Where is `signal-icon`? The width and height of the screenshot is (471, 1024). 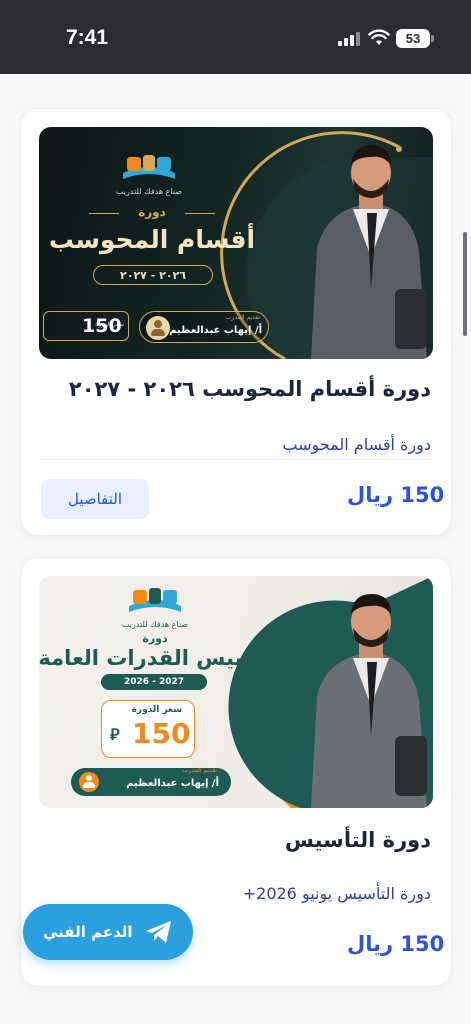
signal-icon is located at coordinates (349, 39).